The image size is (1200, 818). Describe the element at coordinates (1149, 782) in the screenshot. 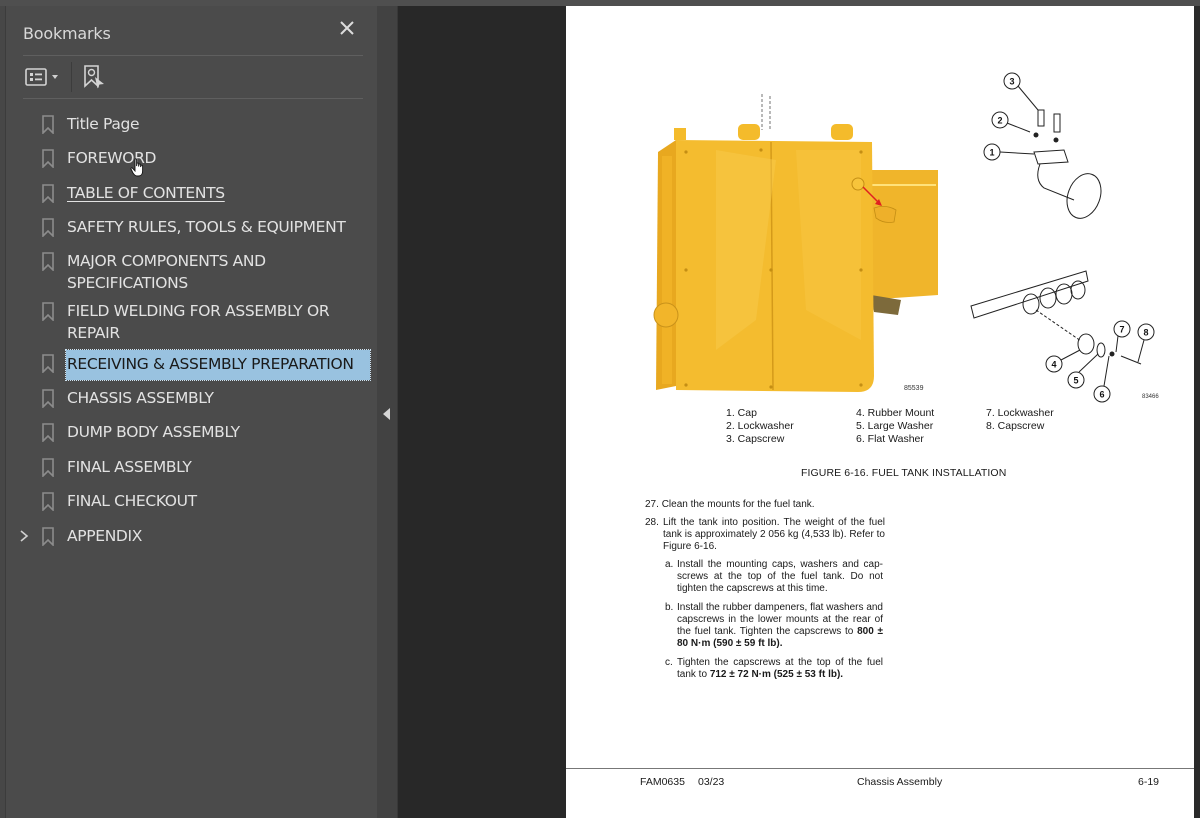

I see `footer-page-number: 6-19` at that location.